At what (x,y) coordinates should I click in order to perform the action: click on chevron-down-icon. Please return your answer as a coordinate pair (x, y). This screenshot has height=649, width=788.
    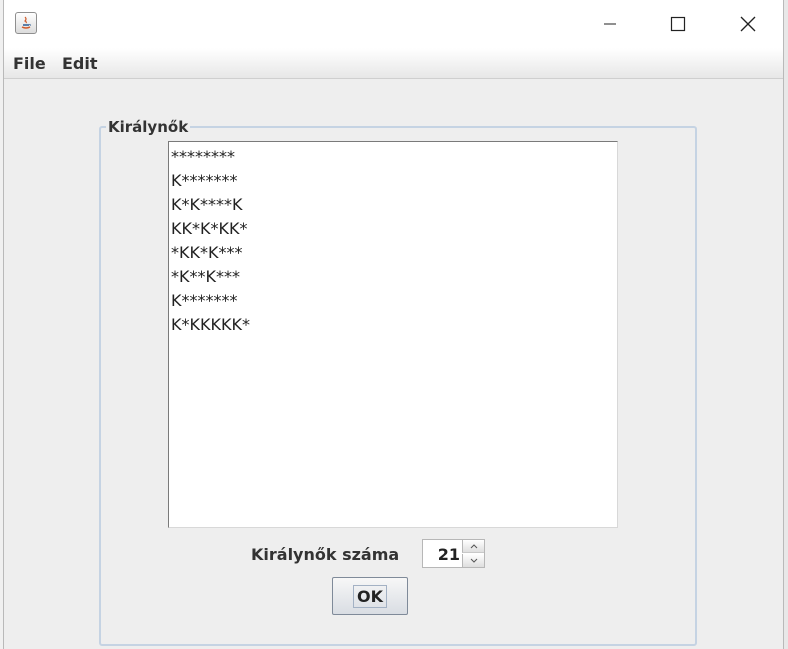
    Looking at the image, I should click on (473, 560).